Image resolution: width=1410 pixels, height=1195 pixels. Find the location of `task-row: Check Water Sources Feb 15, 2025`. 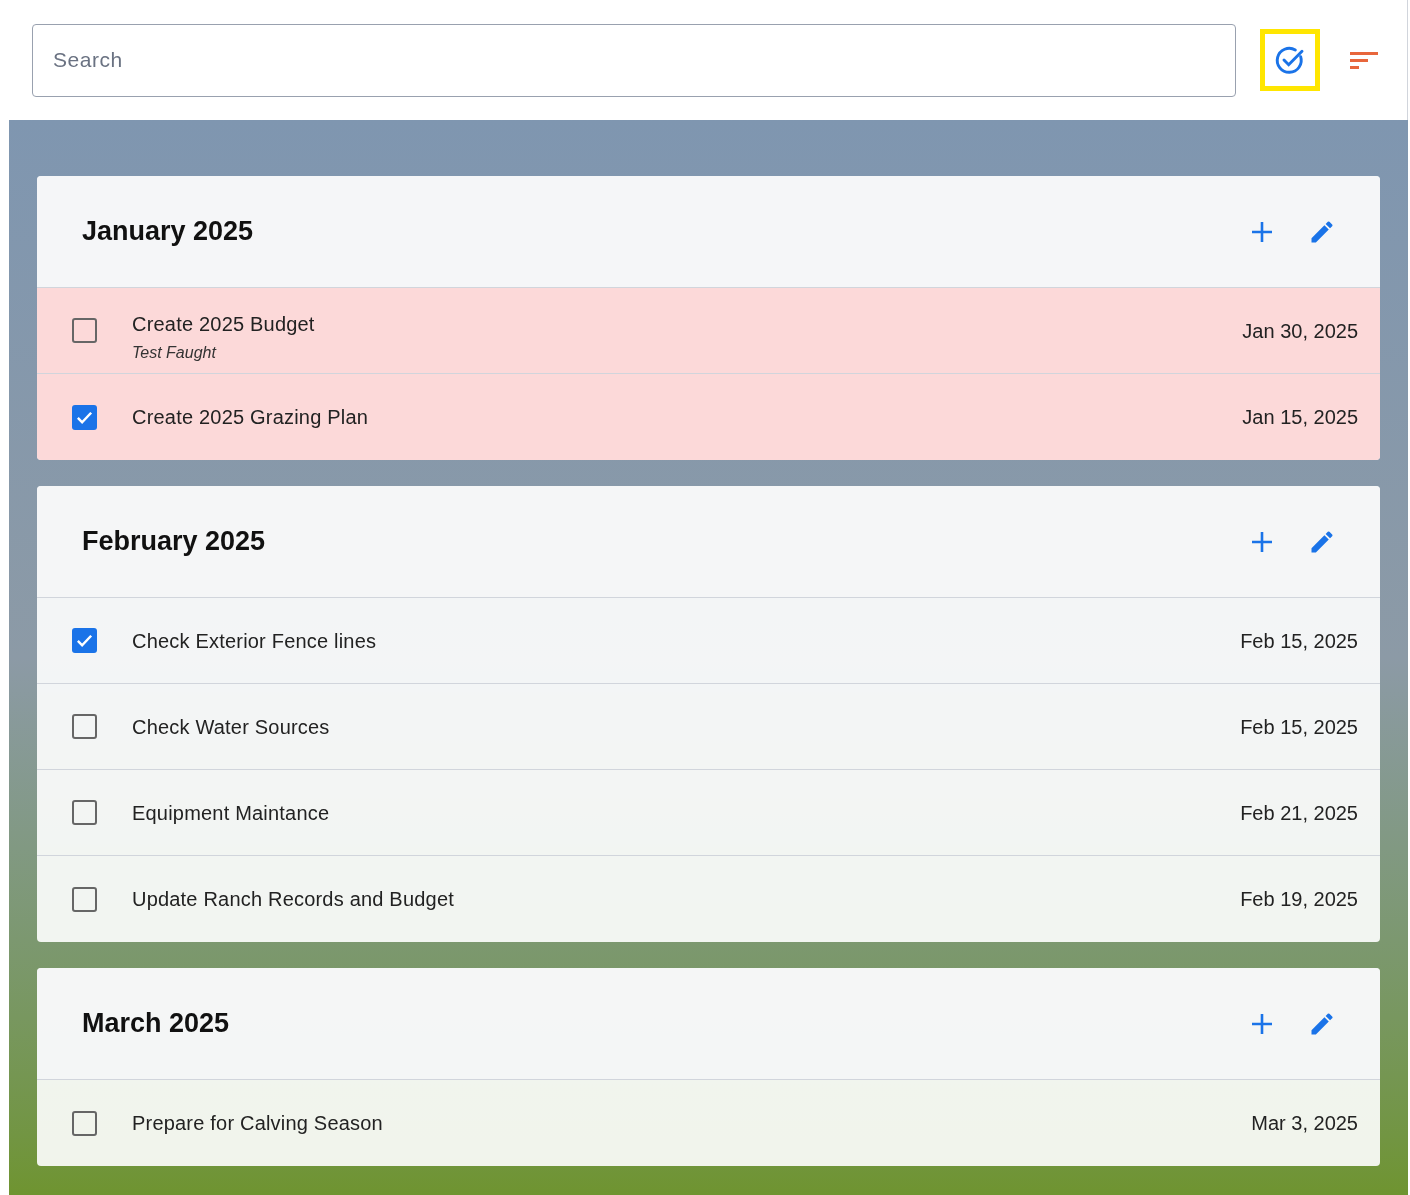

task-row: Check Water Sources Feb 15, 2025 is located at coordinates (708, 727).